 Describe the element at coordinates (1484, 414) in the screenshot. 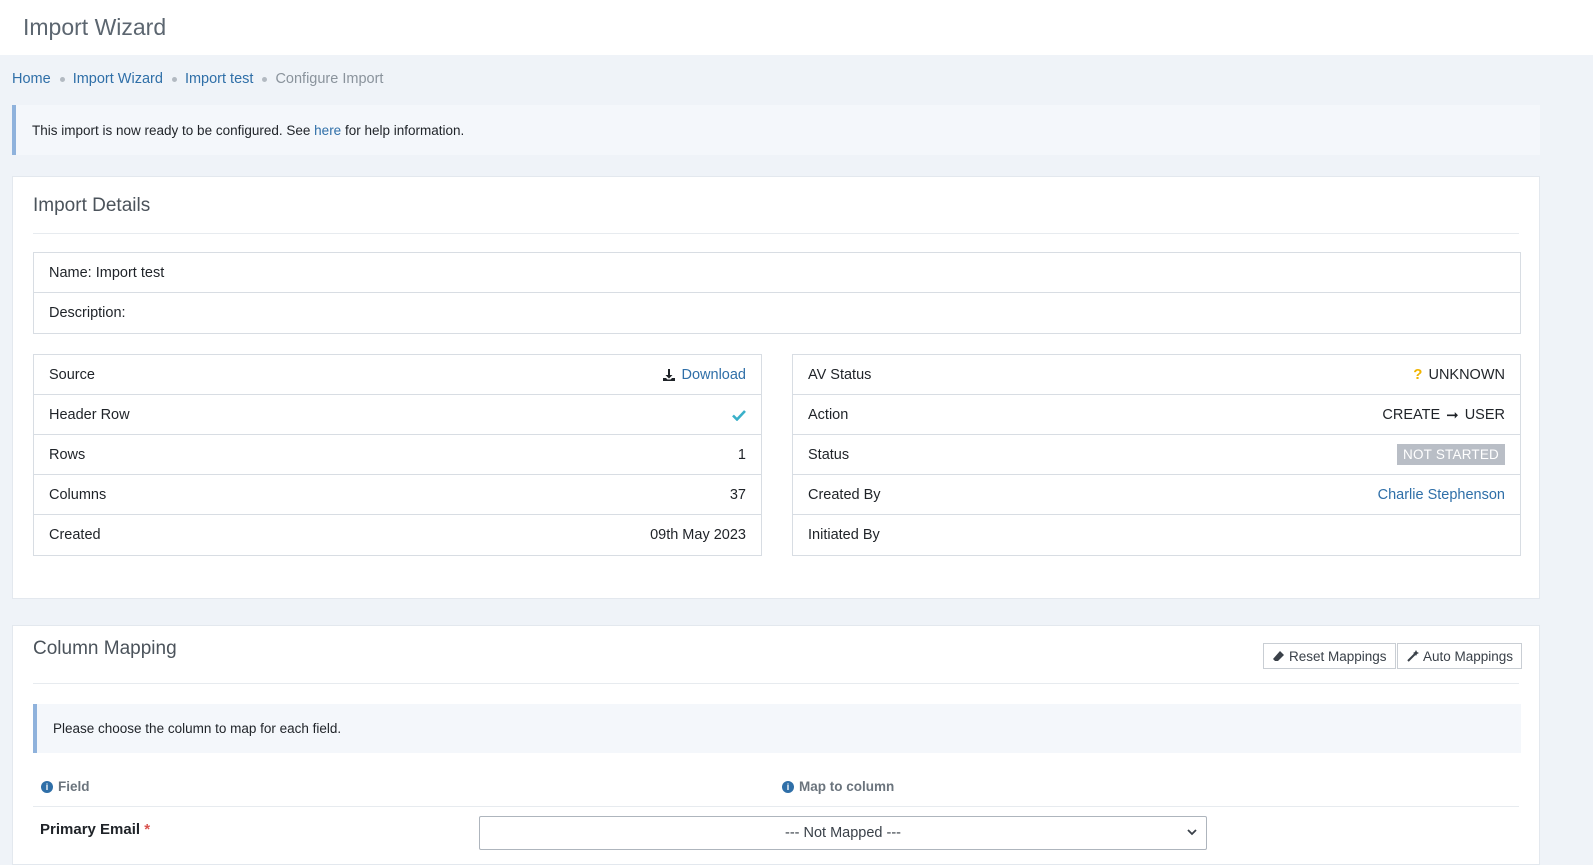

I see `action-to: USER` at that location.